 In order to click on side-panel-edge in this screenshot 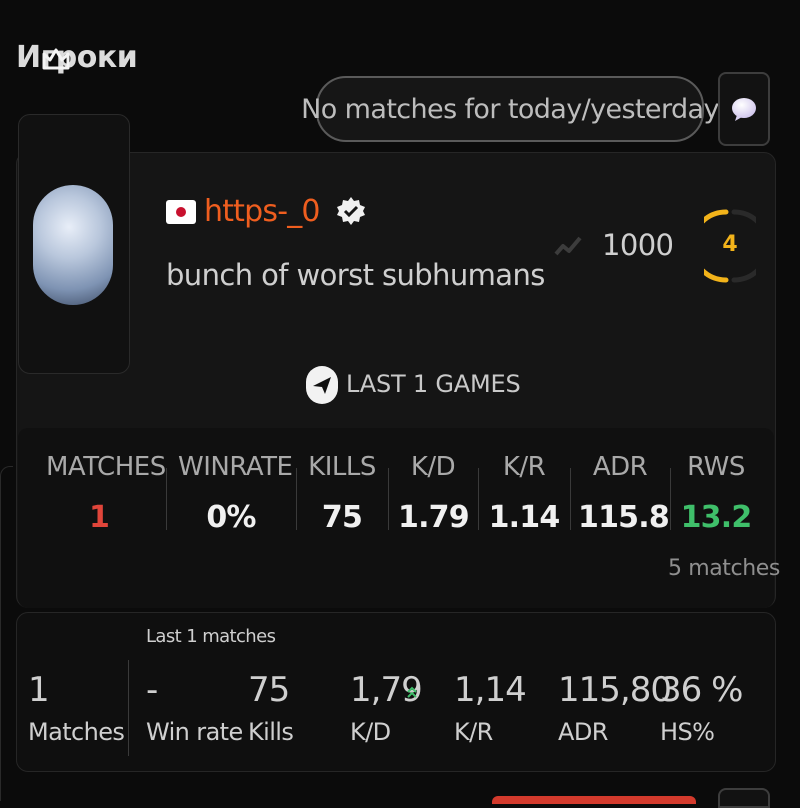, I will do `click(6, 633)`.